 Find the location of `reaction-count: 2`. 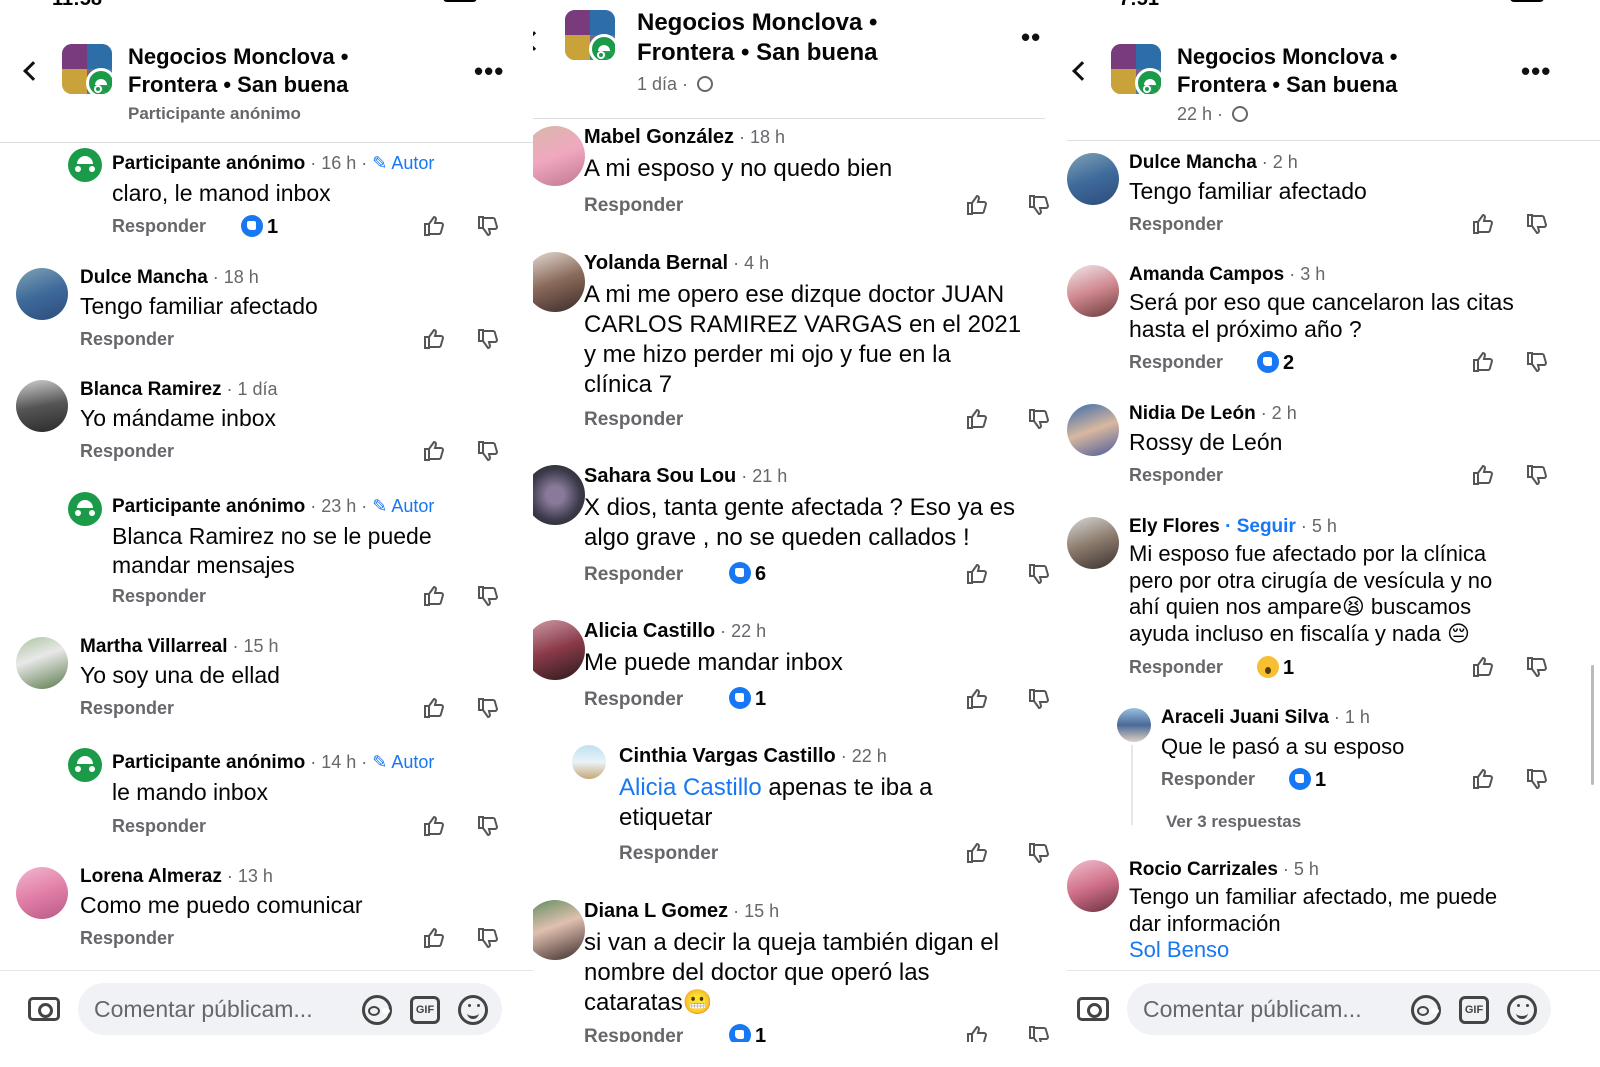

reaction-count: 2 is located at coordinates (1275, 363).